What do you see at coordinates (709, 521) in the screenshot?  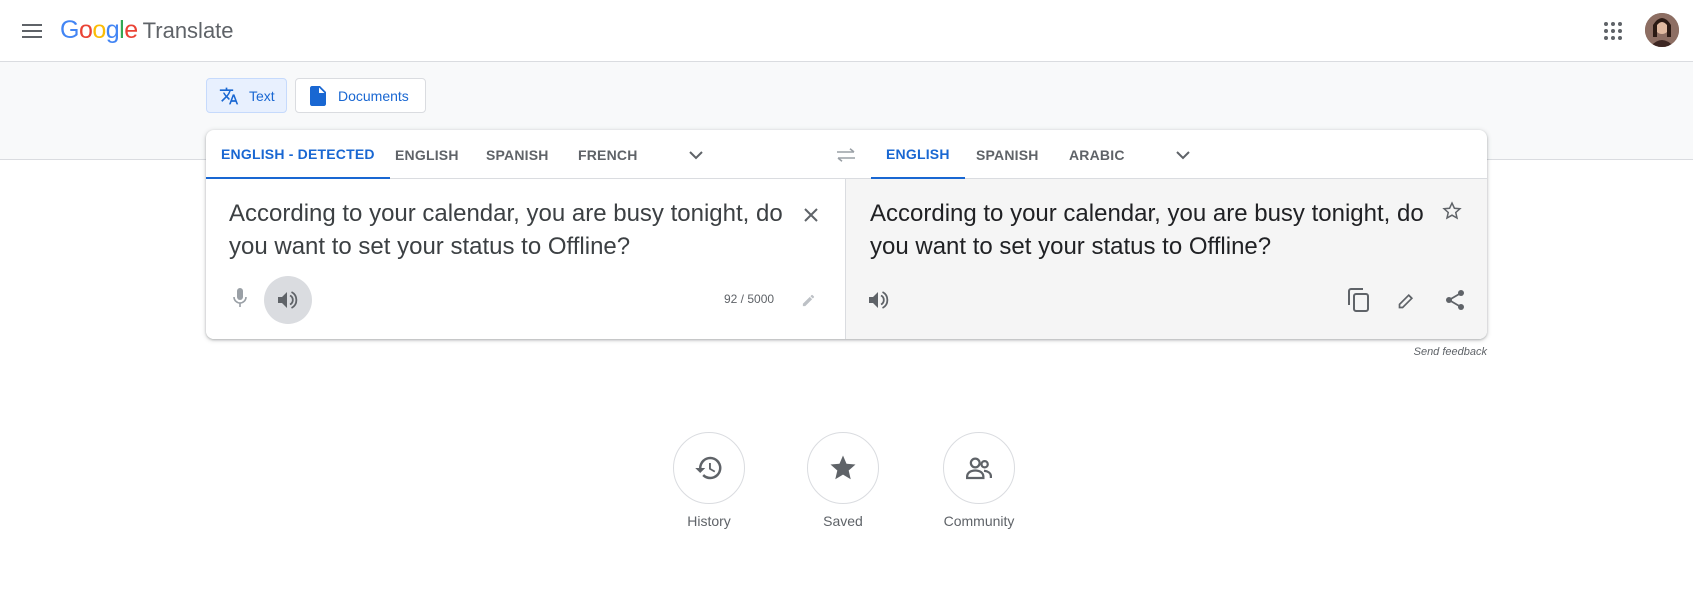 I see `history-label: History` at bounding box center [709, 521].